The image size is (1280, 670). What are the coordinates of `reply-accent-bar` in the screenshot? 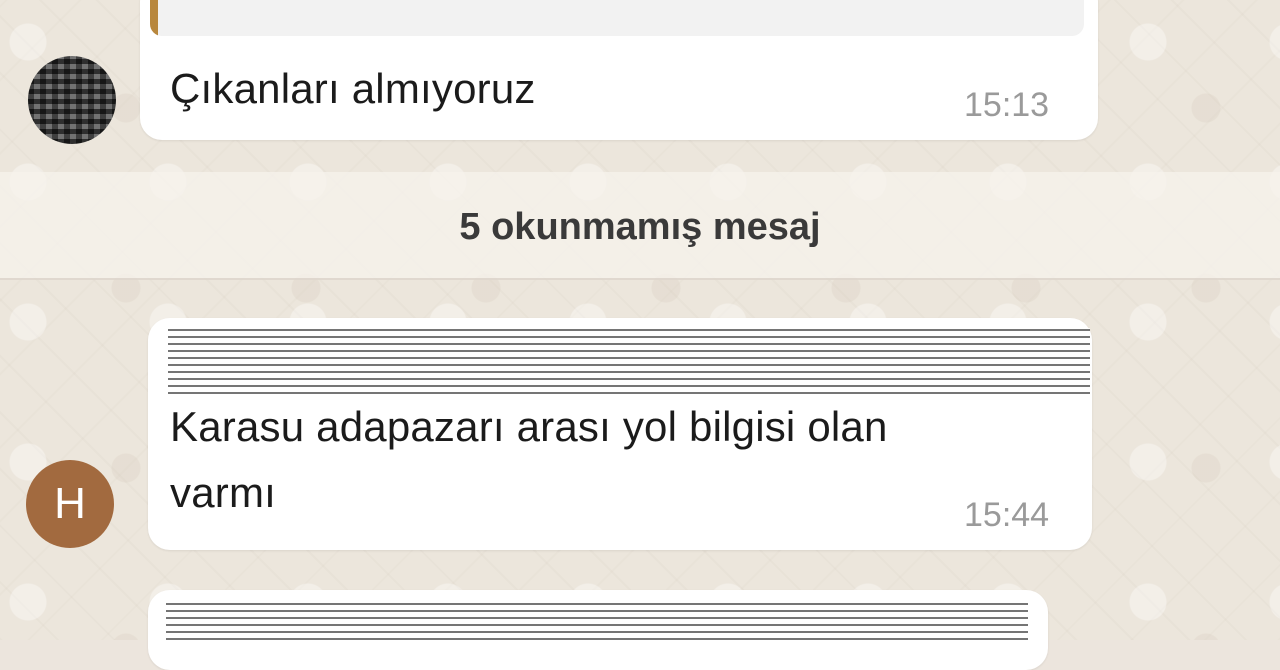 It's located at (154, 18).